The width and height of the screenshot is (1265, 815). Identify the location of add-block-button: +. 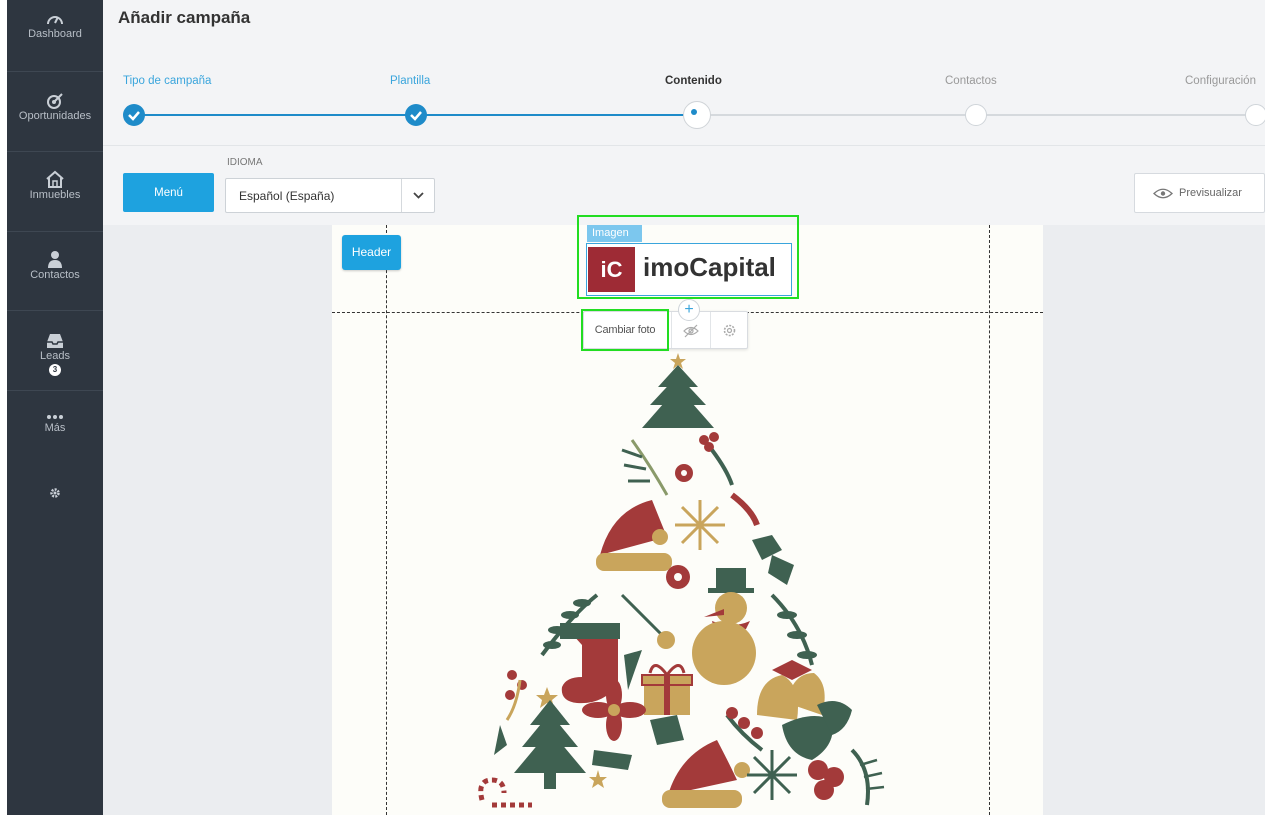
(689, 310).